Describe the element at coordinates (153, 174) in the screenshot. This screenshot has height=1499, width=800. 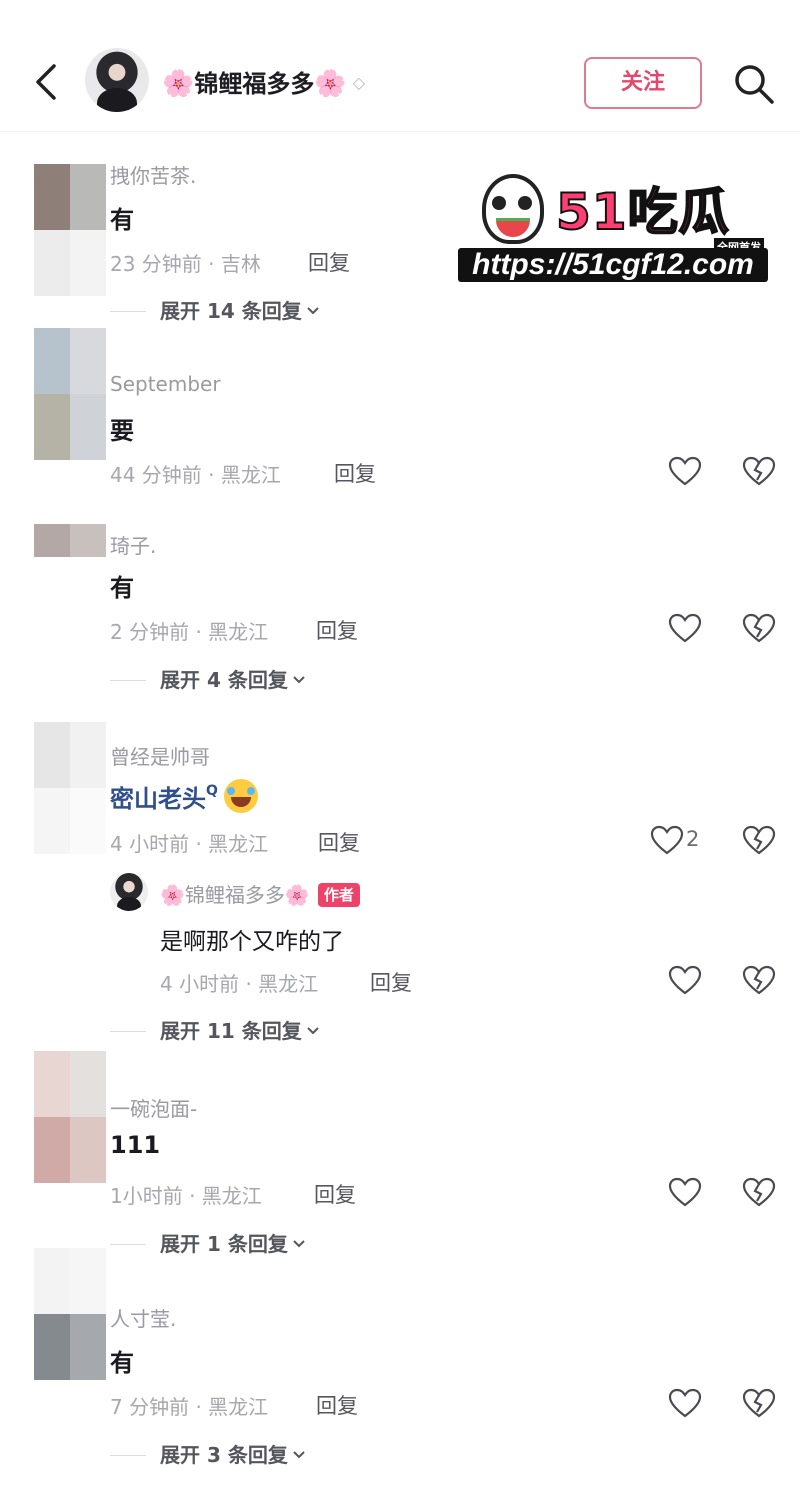
I see `commenter-name: 拽你苦茶.` at that location.